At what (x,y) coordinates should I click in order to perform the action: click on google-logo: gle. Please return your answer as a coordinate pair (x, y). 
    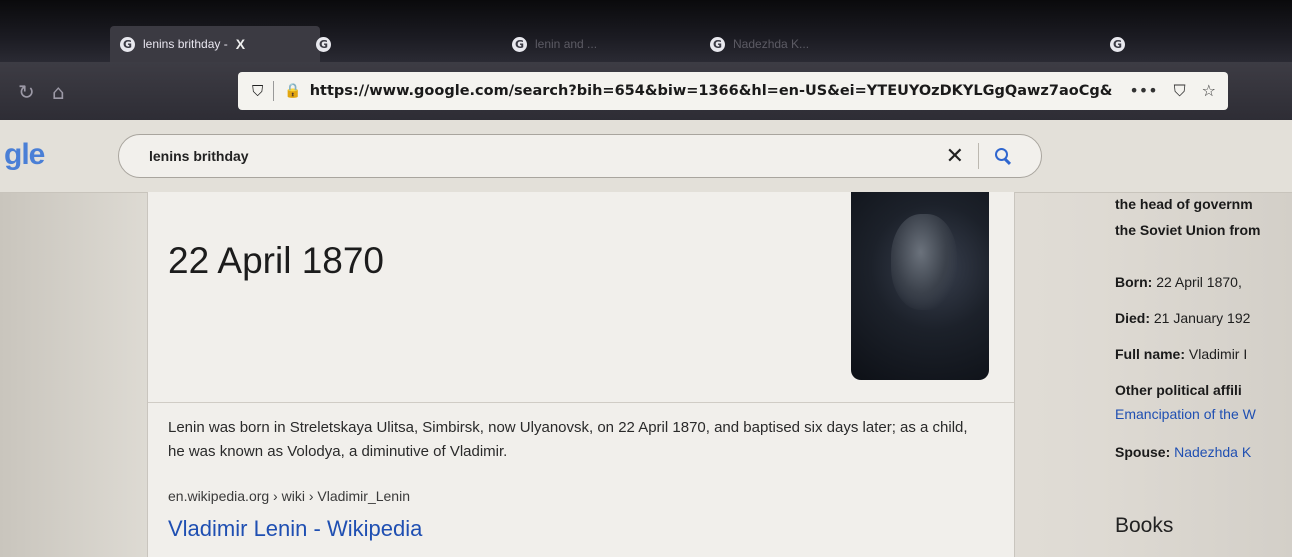
    Looking at the image, I should click on (24, 155).